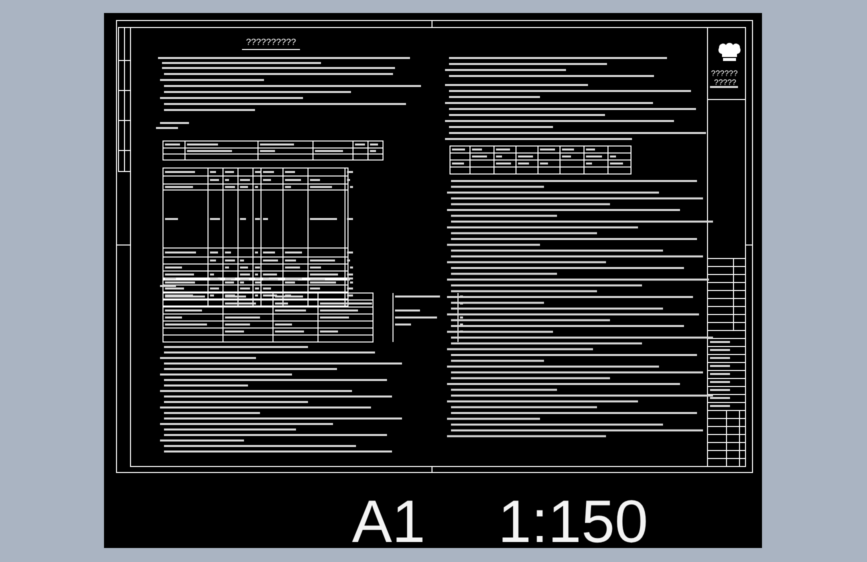  Describe the element at coordinates (724, 74) in the screenshot. I see `company-name: ??????` at that location.